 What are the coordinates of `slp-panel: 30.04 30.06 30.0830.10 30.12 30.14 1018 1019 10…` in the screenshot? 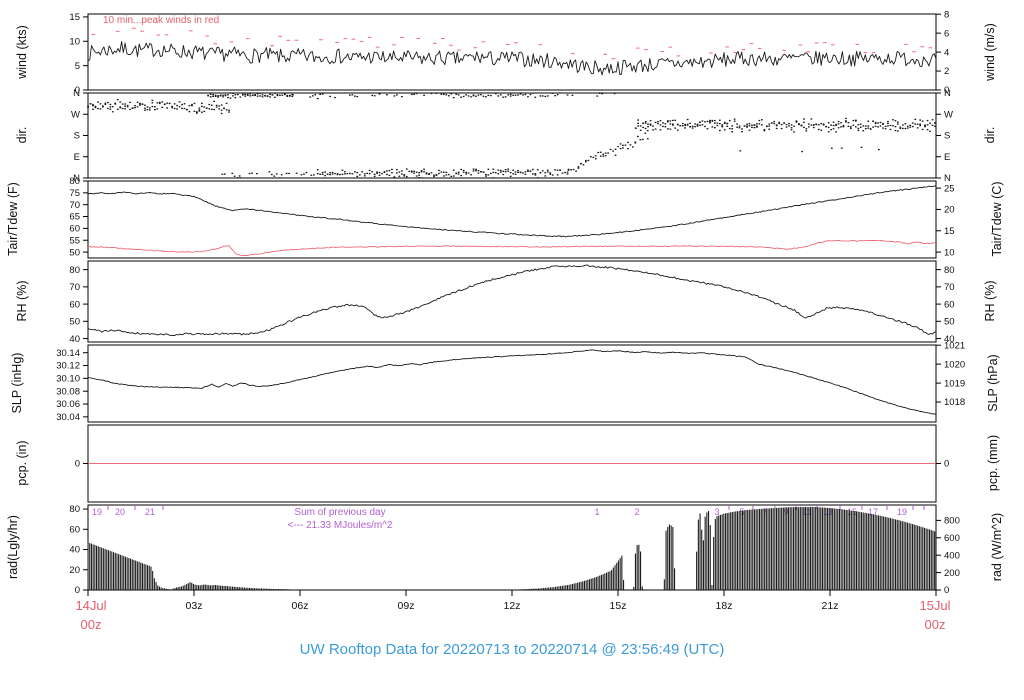 It's located at (510, 381).